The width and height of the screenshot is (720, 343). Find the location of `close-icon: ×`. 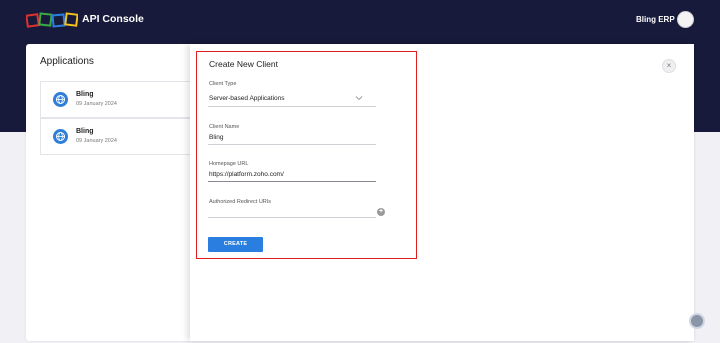

close-icon: × is located at coordinates (669, 66).